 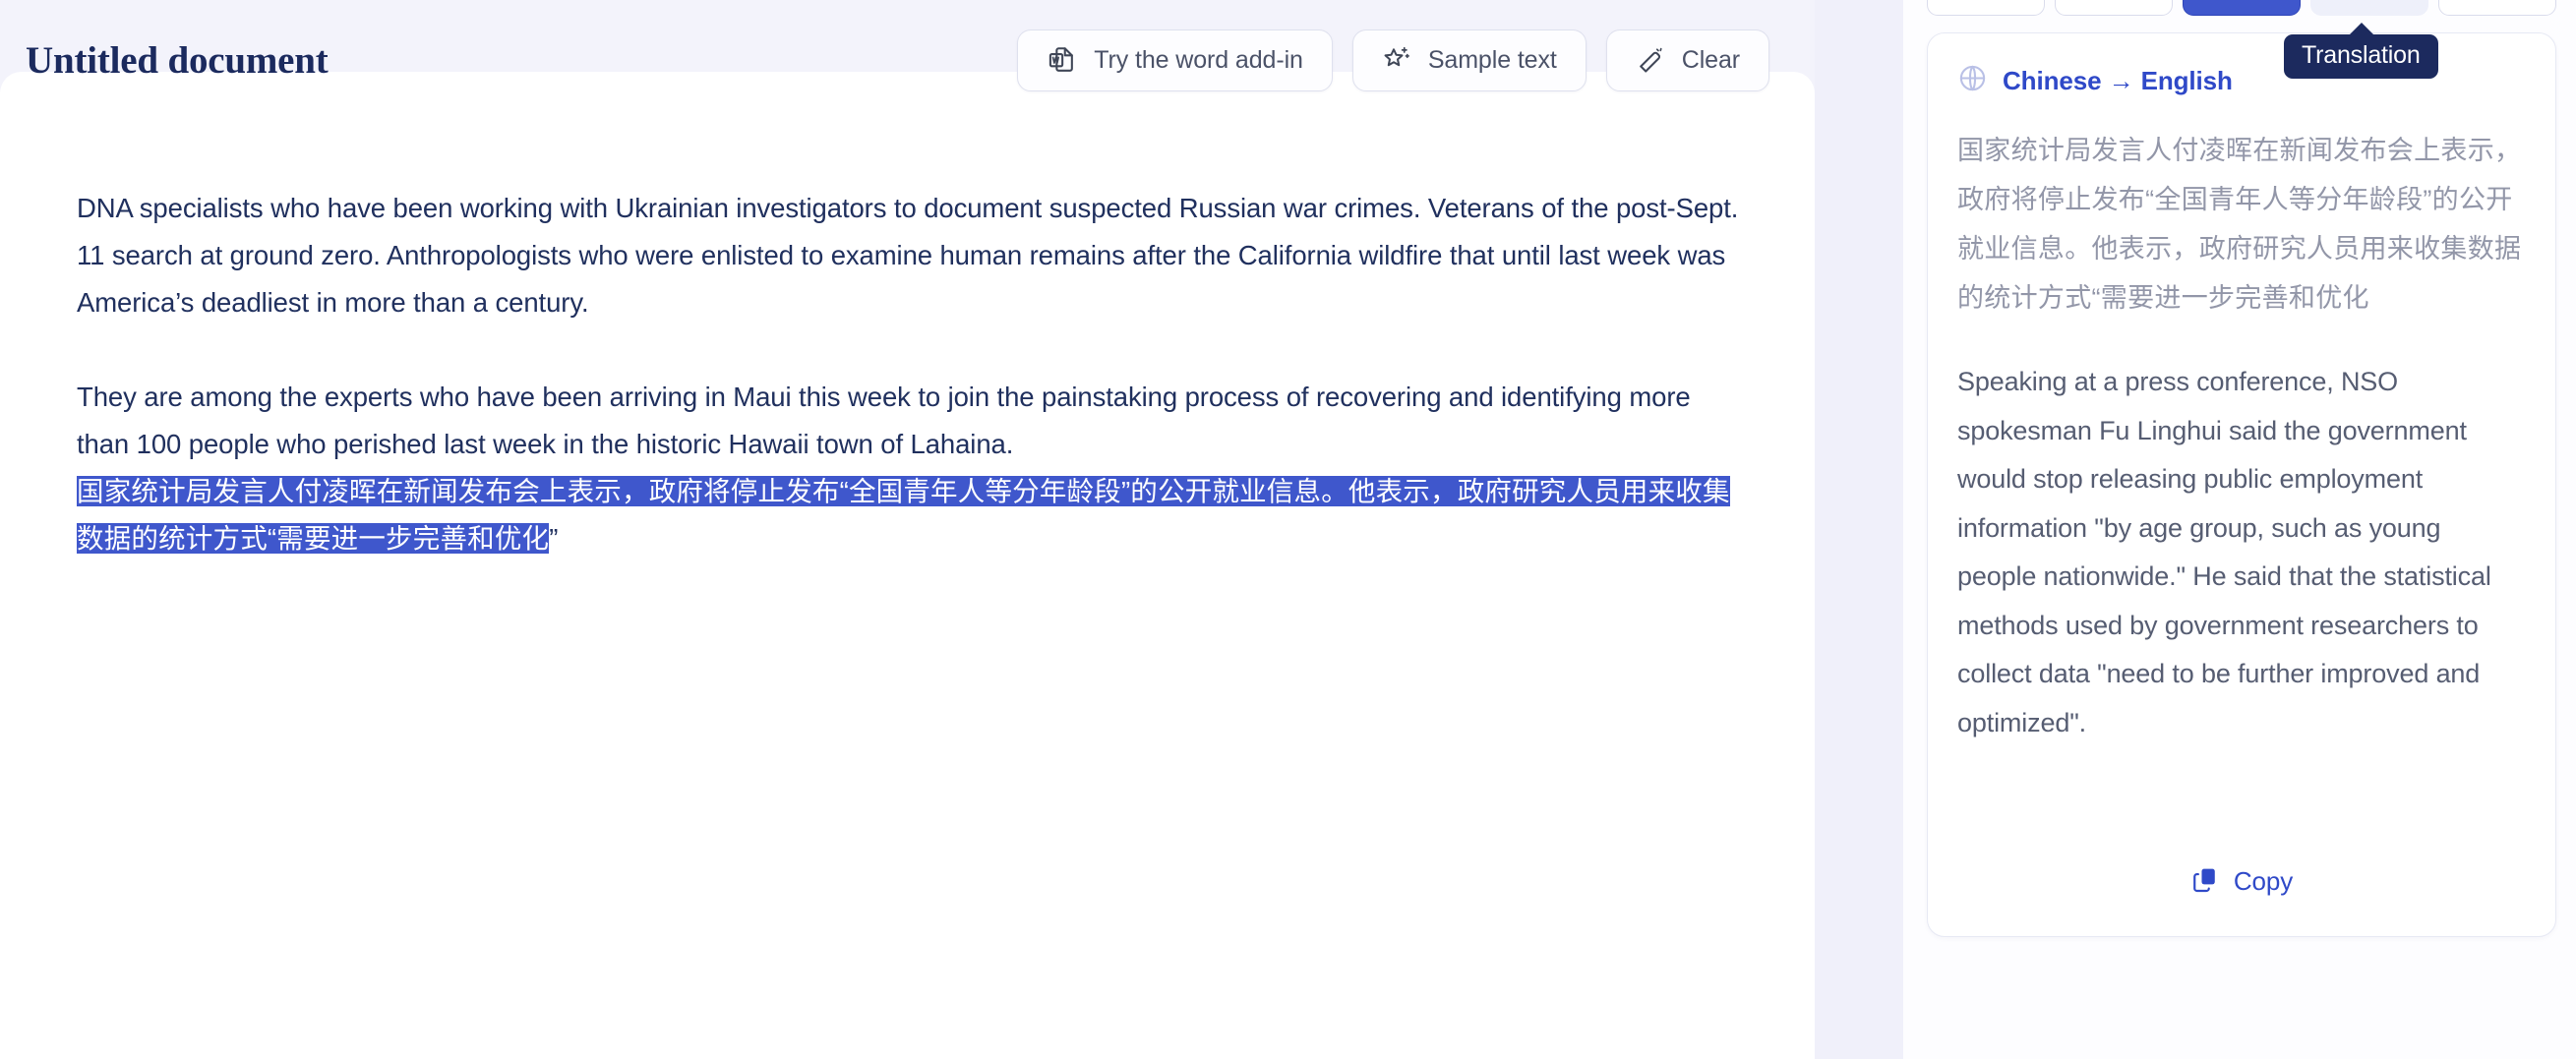 I want to click on sidebar-tab-translation-active, so click(x=2242, y=8).